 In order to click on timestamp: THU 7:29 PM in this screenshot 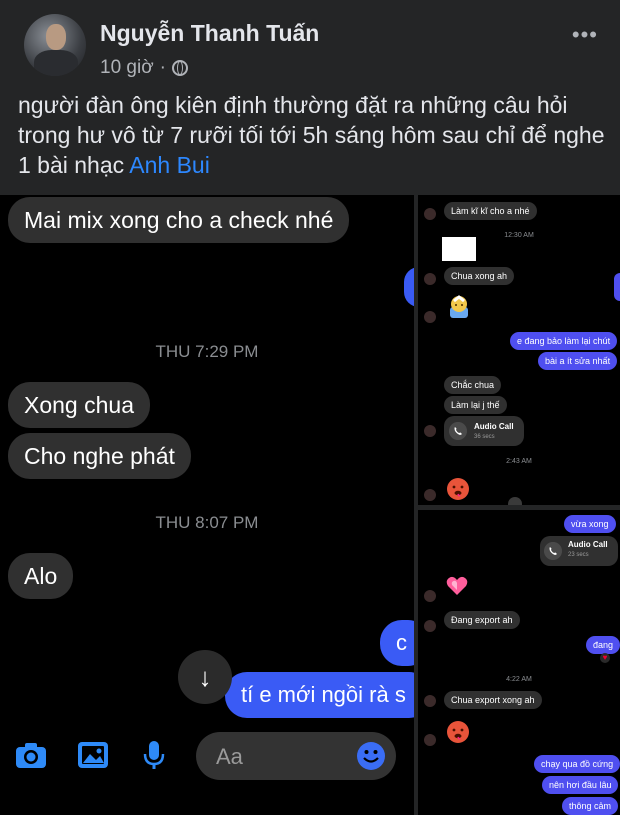, I will do `click(207, 351)`.